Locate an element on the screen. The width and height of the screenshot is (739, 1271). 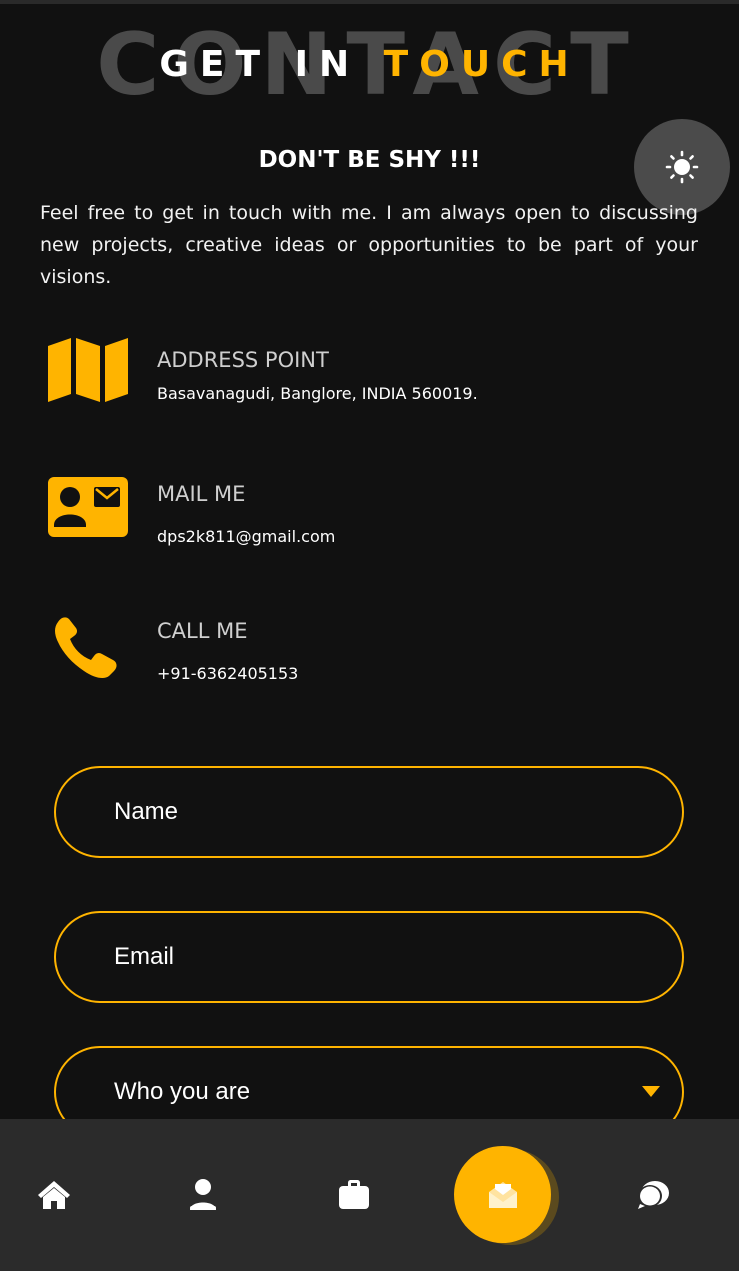
contact-address-value: Basavanagudi, Banglore, INDIA 560019. is located at coordinates (317, 393).